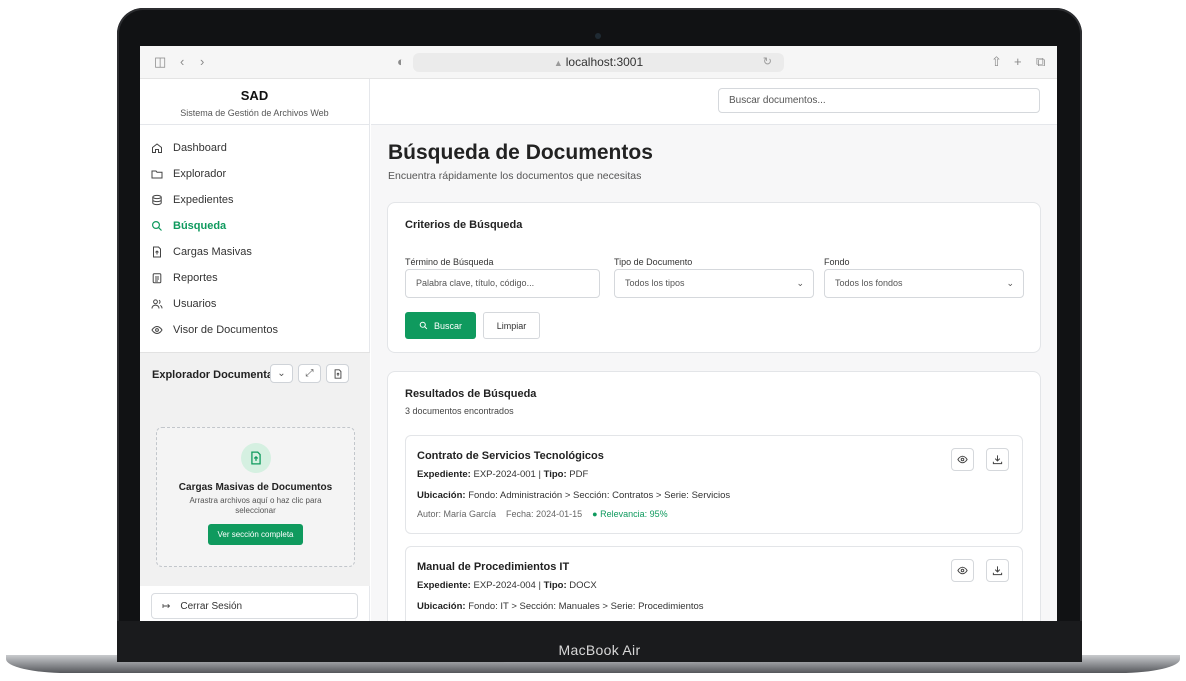  What do you see at coordinates (401, 61) in the screenshot?
I see `privacy-shield-icon: ◐` at bounding box center [401, 61].